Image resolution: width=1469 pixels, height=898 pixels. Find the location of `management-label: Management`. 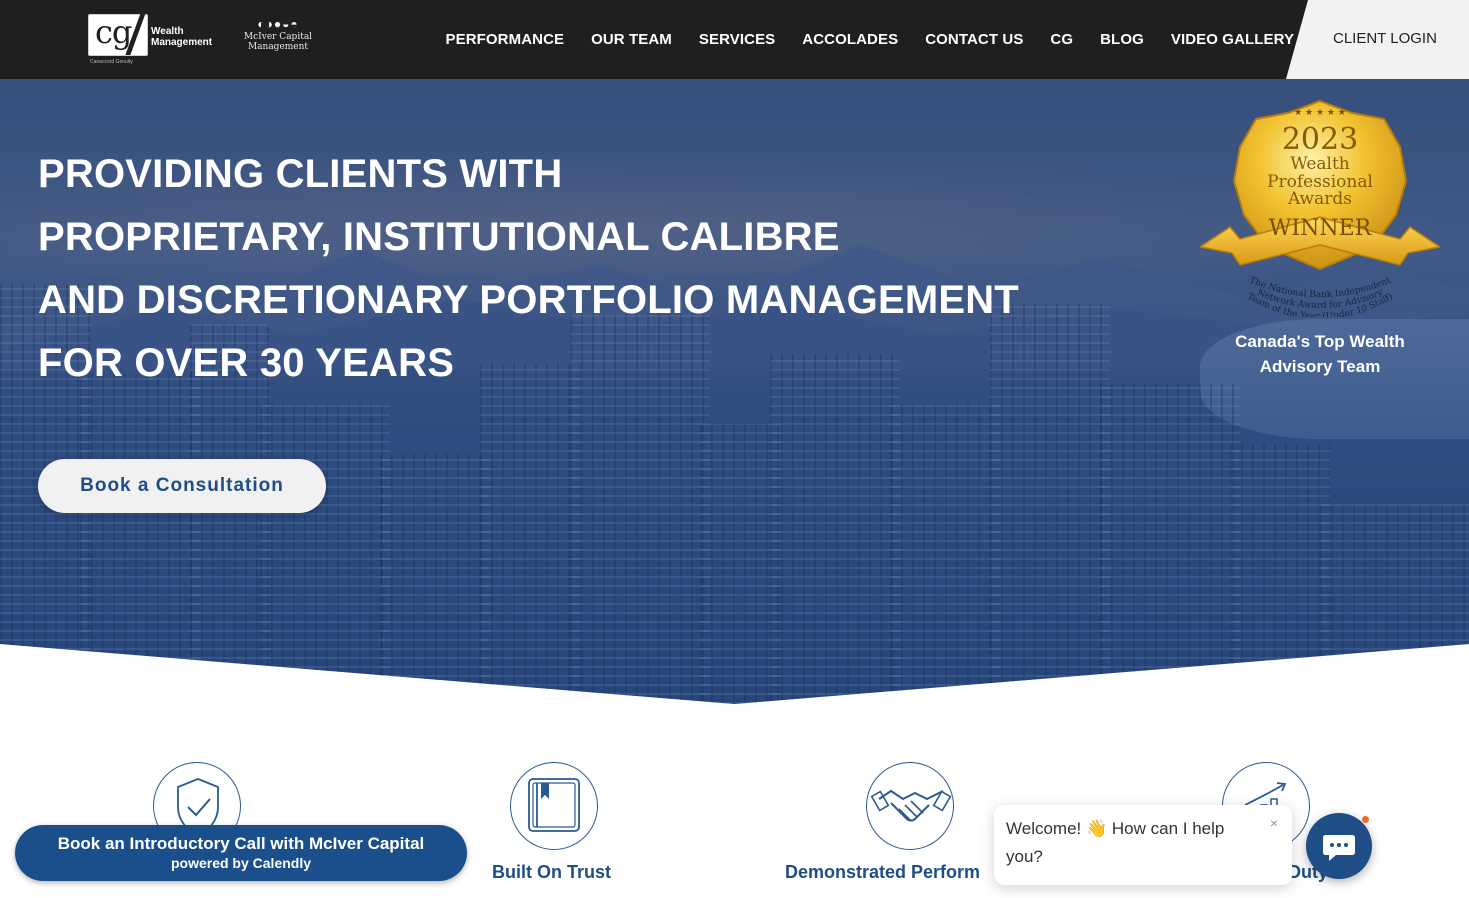

management-label: Management is located at coordinates (182, 42).